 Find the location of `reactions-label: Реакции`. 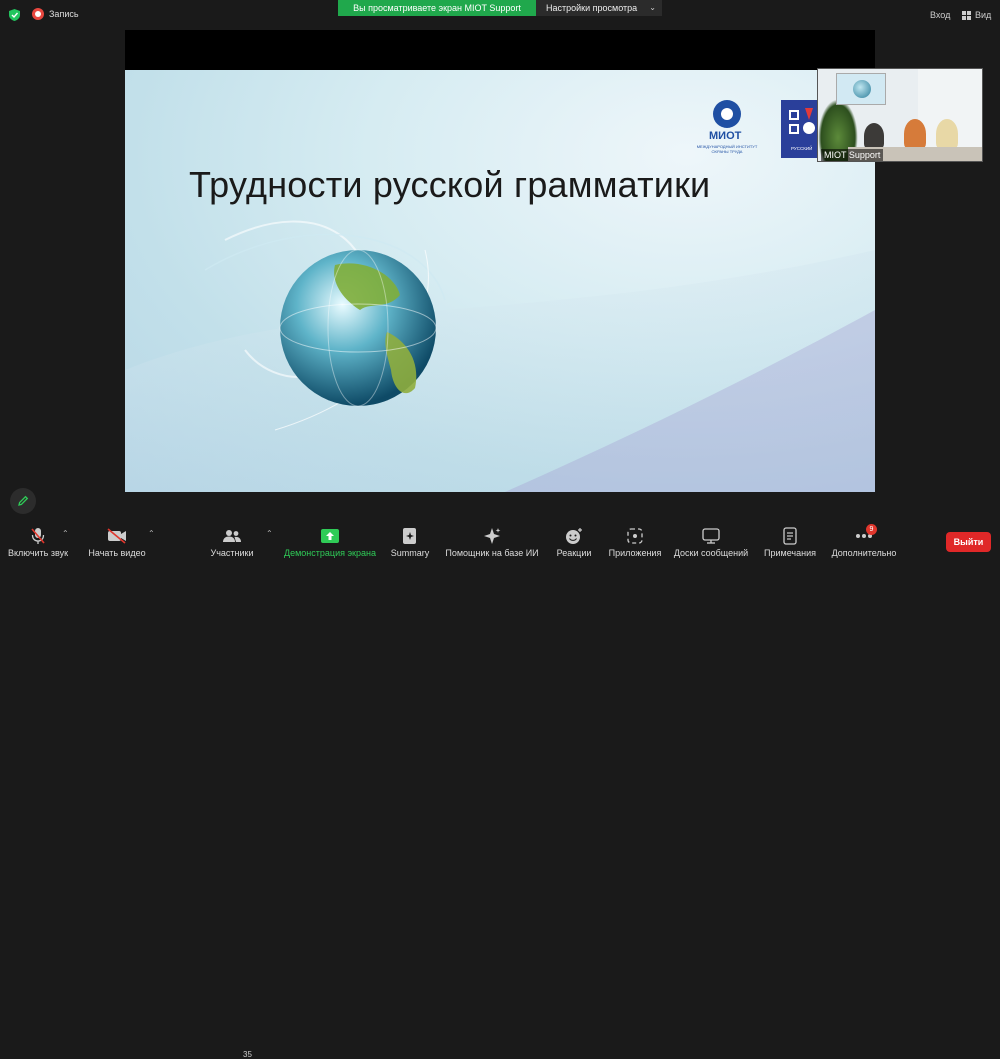

reactions-label: Реакции is located at coordinates (574, 553).